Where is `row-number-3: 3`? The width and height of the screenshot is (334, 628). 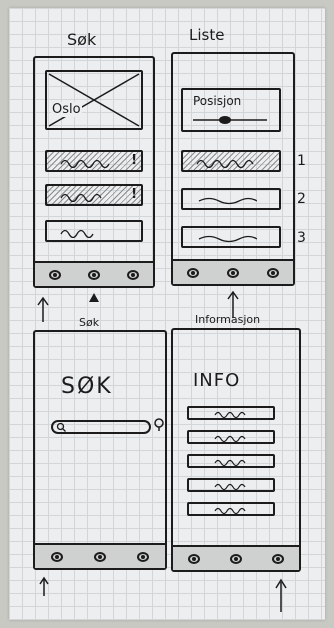
row-number-3: 3 is located at coordinates (301, 238).